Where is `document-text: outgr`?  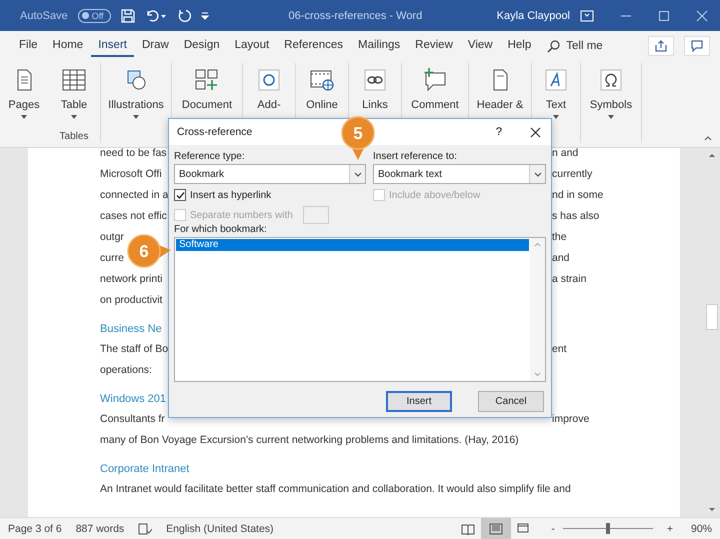
document-text: outgr is located at coordinates (112, 236).